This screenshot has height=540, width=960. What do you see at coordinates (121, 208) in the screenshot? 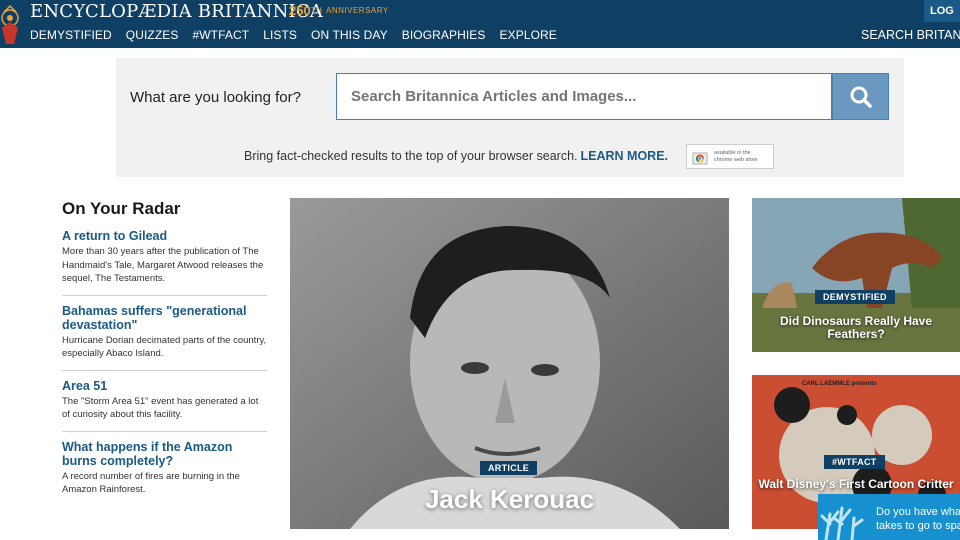
I see `radar-heading: On Your Radar` at bounding box center [121, 208].